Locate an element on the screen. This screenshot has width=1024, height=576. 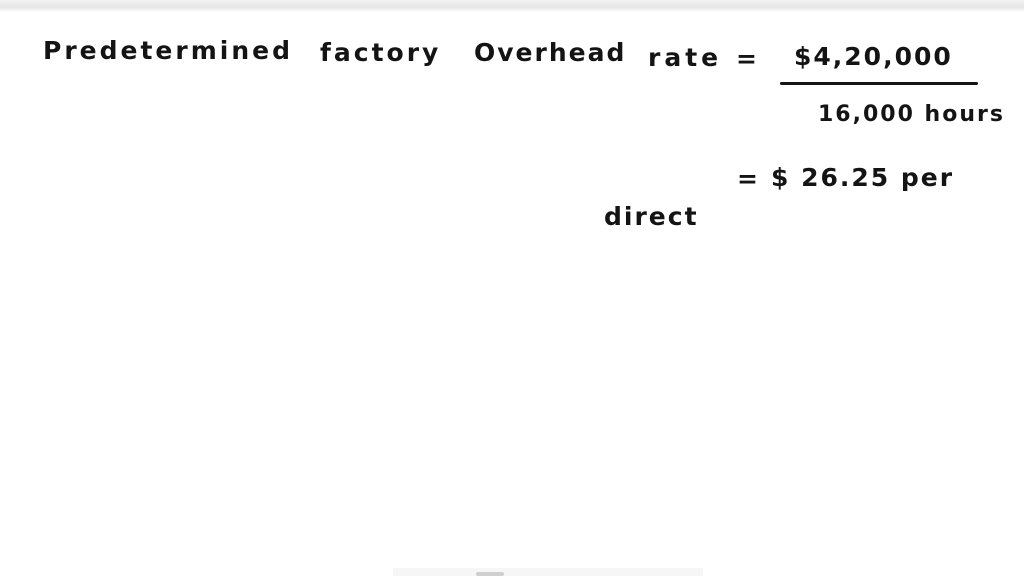
fraction-numerator: $4,20,000 is located at coordinates (873, 56).